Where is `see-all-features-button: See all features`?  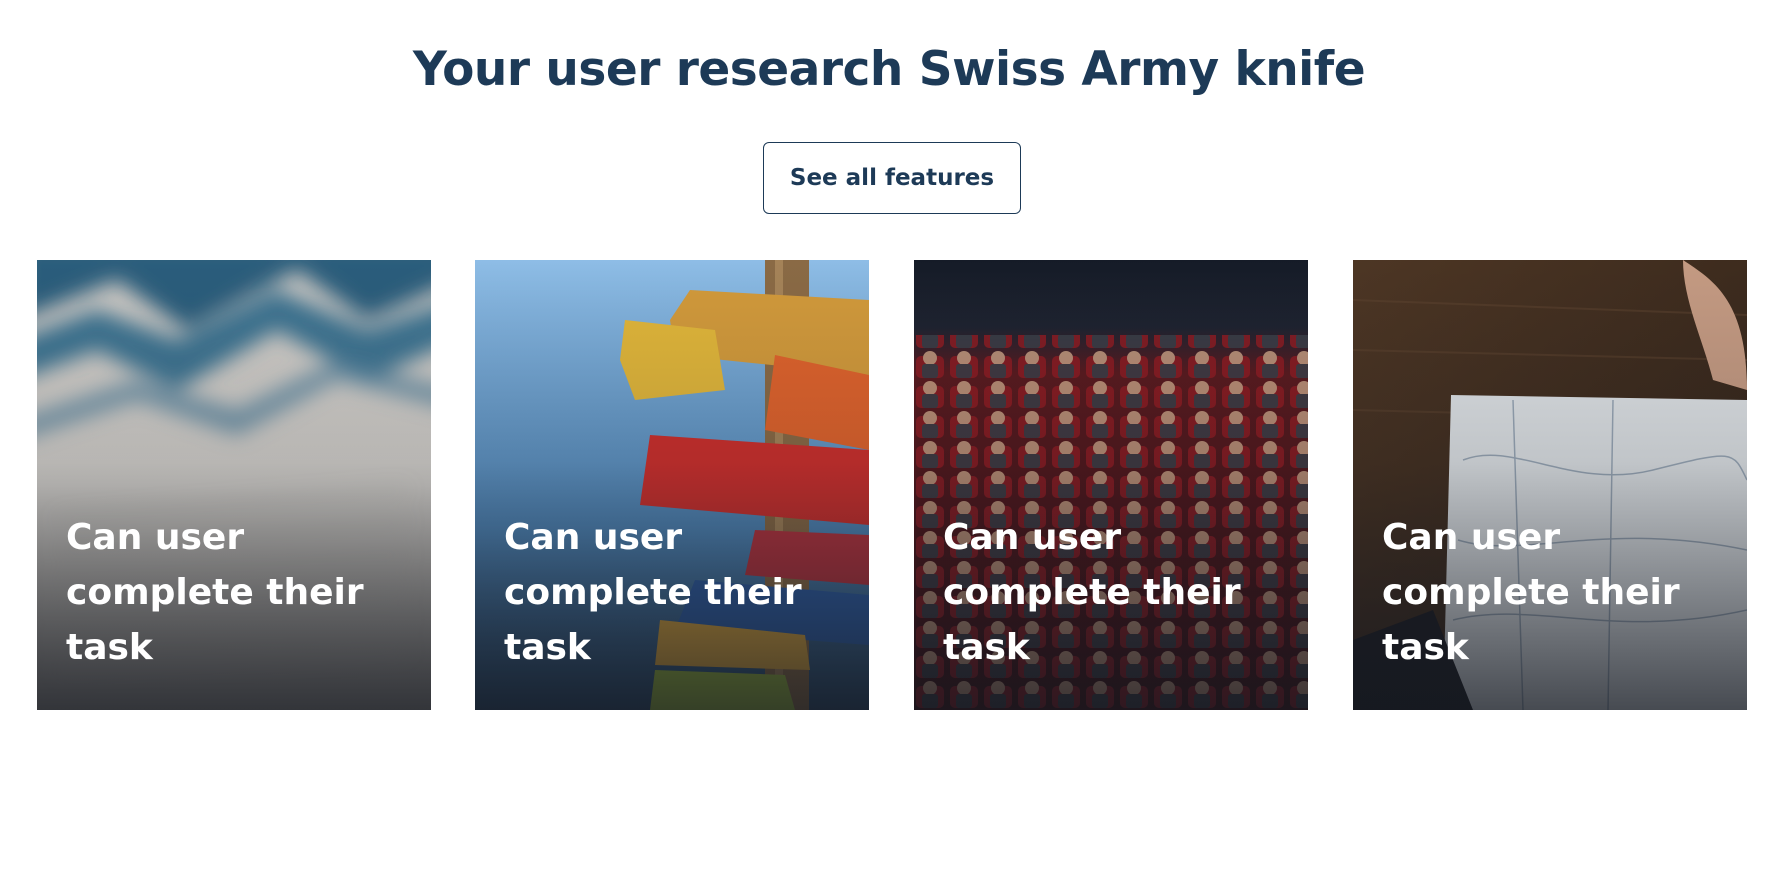
see-all-features-button: See all features is located at coordinates (892, 178).